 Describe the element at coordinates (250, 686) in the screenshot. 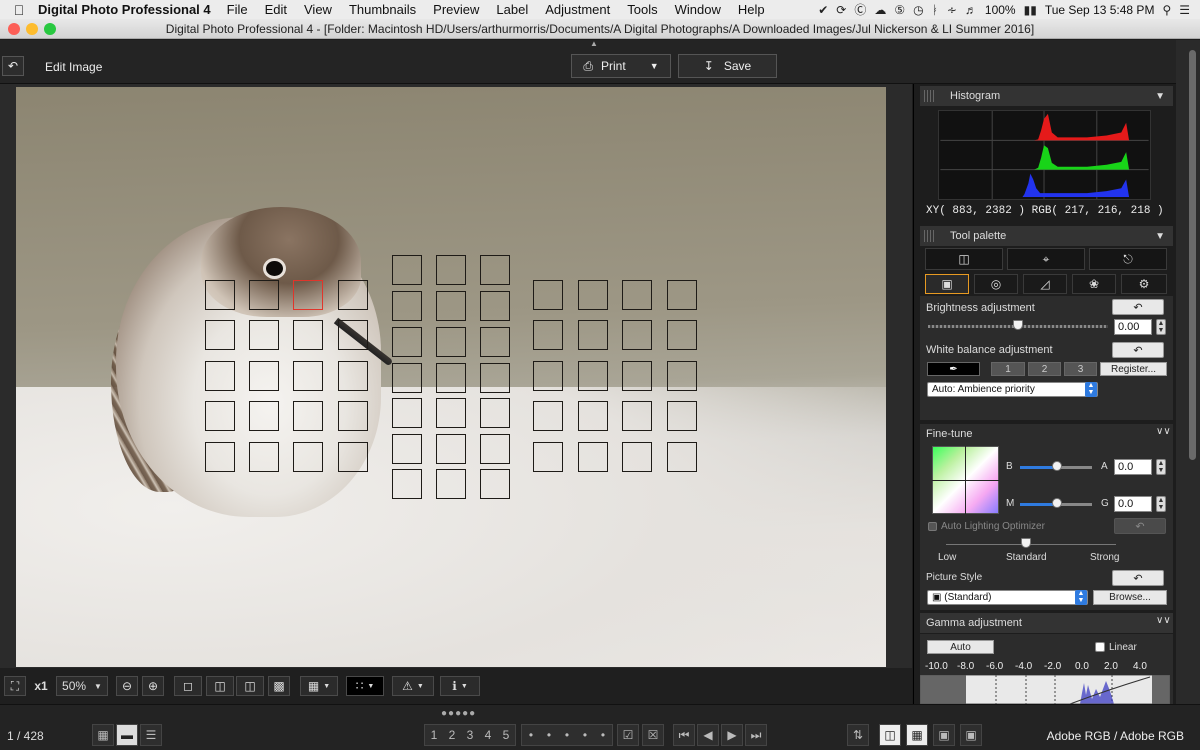

I see `split-view-button: ◫` at that location.